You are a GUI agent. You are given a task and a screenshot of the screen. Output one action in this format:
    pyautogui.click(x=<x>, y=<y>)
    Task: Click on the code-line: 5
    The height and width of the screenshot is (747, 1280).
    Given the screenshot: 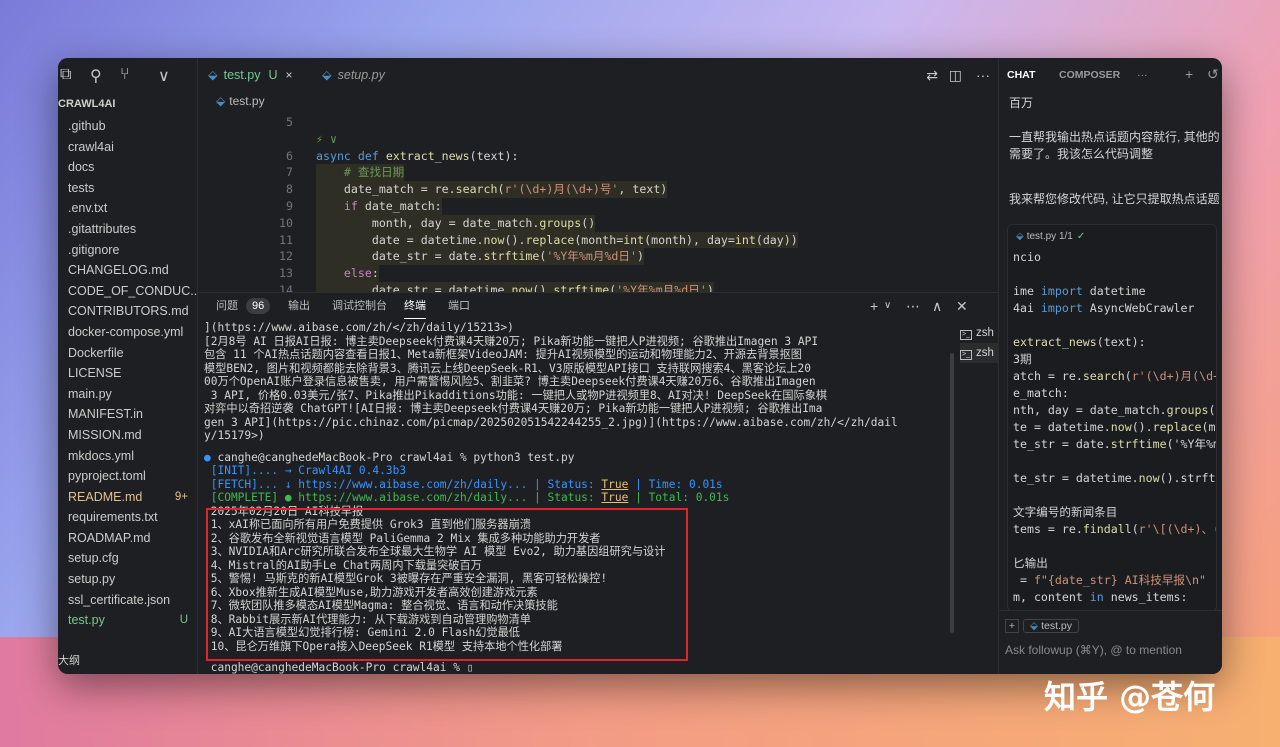 What is the action you would take?
    pyautogui.click(x=598, y=122)
    